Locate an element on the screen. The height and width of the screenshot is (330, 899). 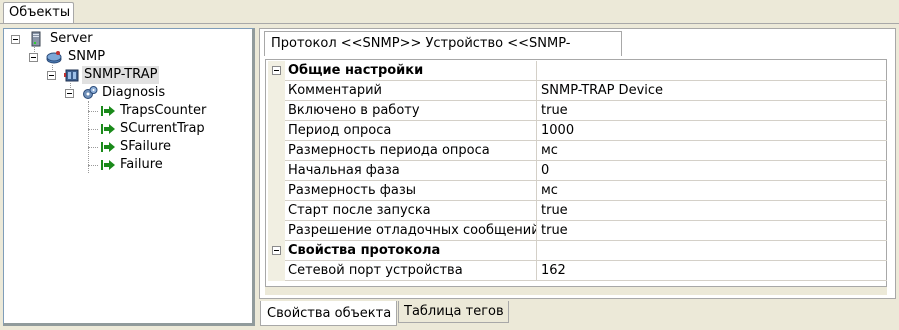
tree-node-label: SFailure is located at coordinates (146, 146).